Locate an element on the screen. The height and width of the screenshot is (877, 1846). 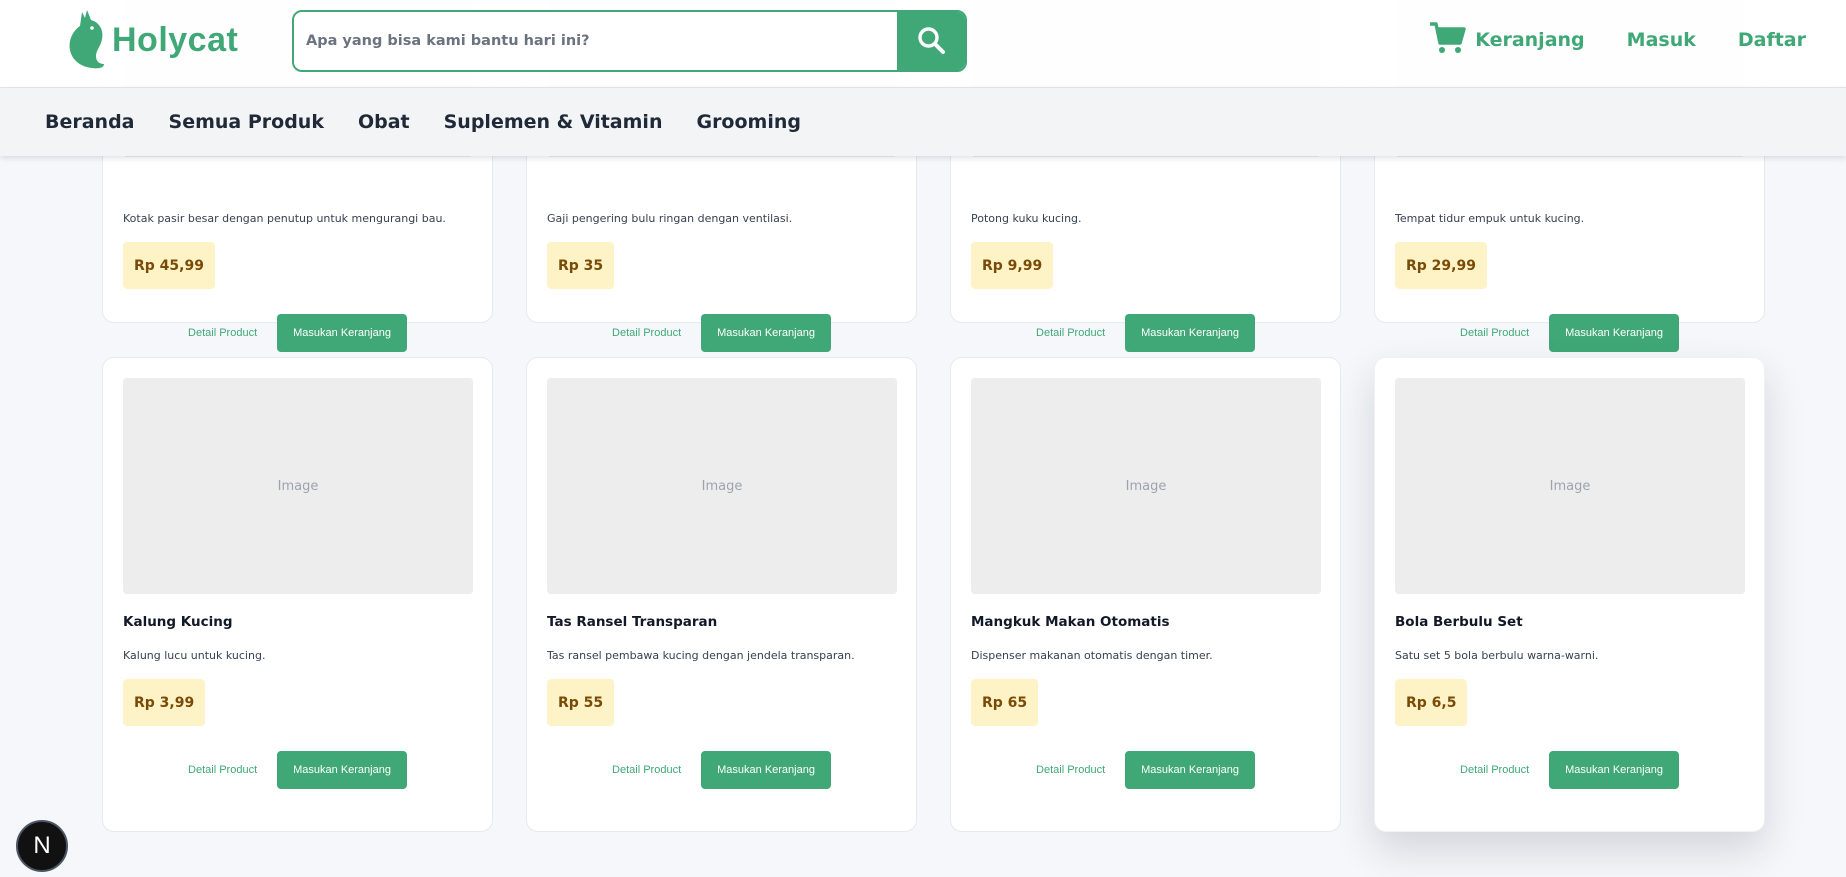
search-bar is located at coordinates (629, 41).